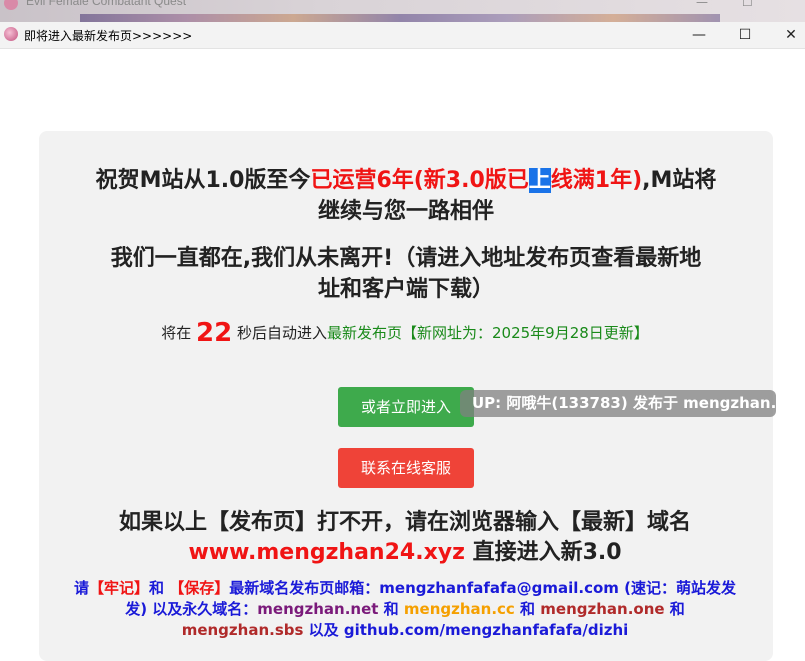  Describe the element at coordinates (405, 211) in the screenshot. I see `congrats-line2: 继续与您一路相伴` at that location.